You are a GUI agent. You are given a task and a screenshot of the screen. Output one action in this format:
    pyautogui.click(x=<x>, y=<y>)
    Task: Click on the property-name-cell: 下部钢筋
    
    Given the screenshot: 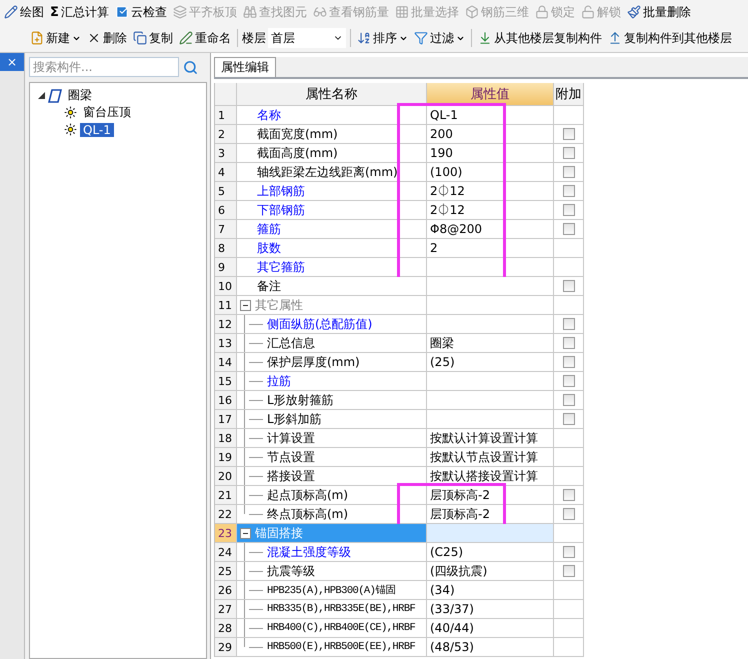 What is the action you would take?
    pyautogui.click(x=332, y=210)
    